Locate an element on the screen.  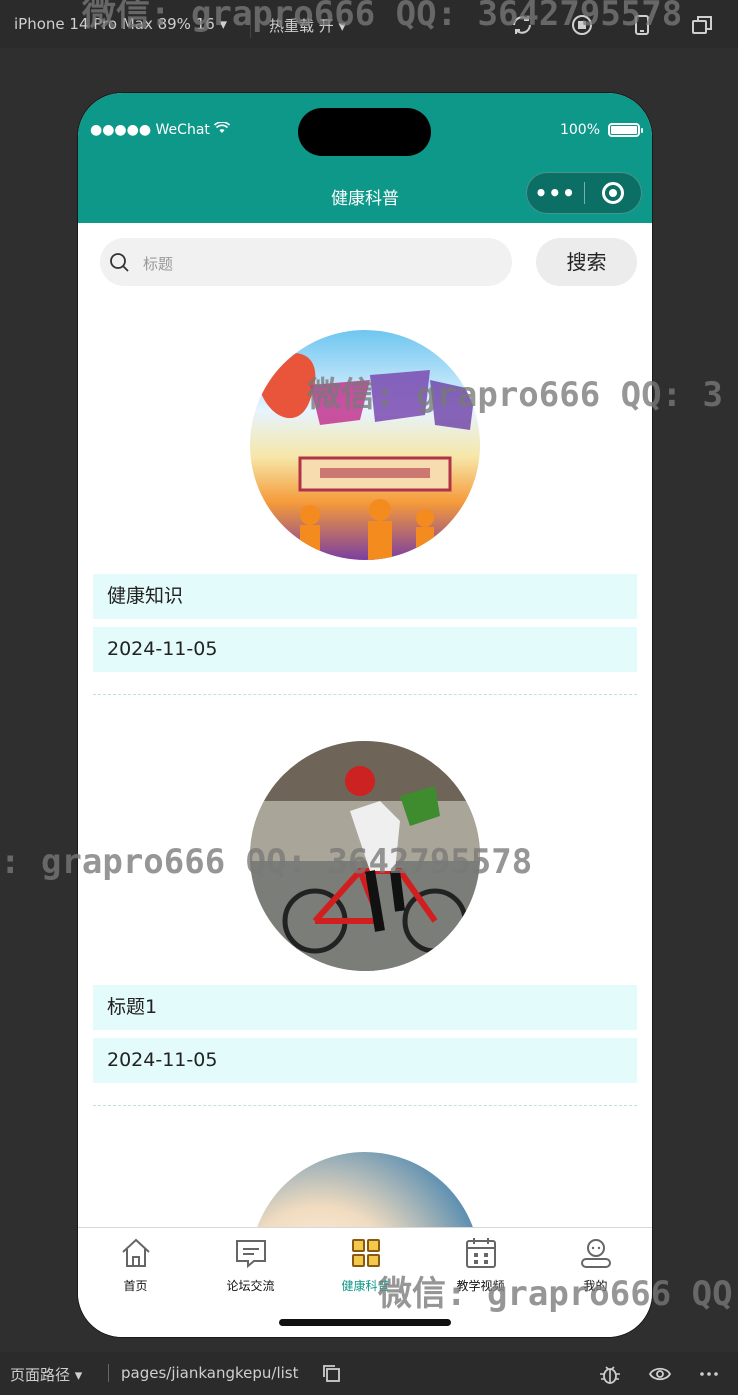
search-button: 搜索 is located at coordinates (586, 262).